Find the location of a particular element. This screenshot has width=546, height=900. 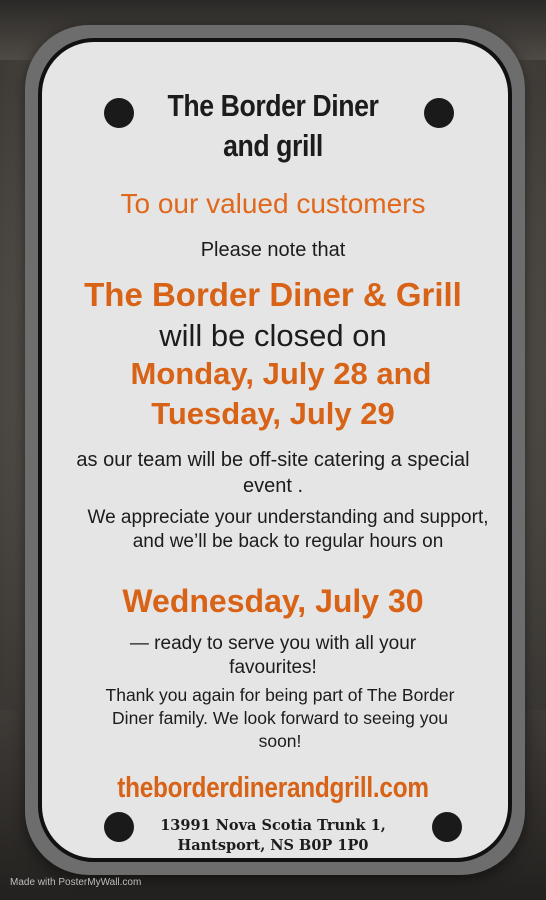

header-line-1: The Border Diner is located at coordinates (273, 105).